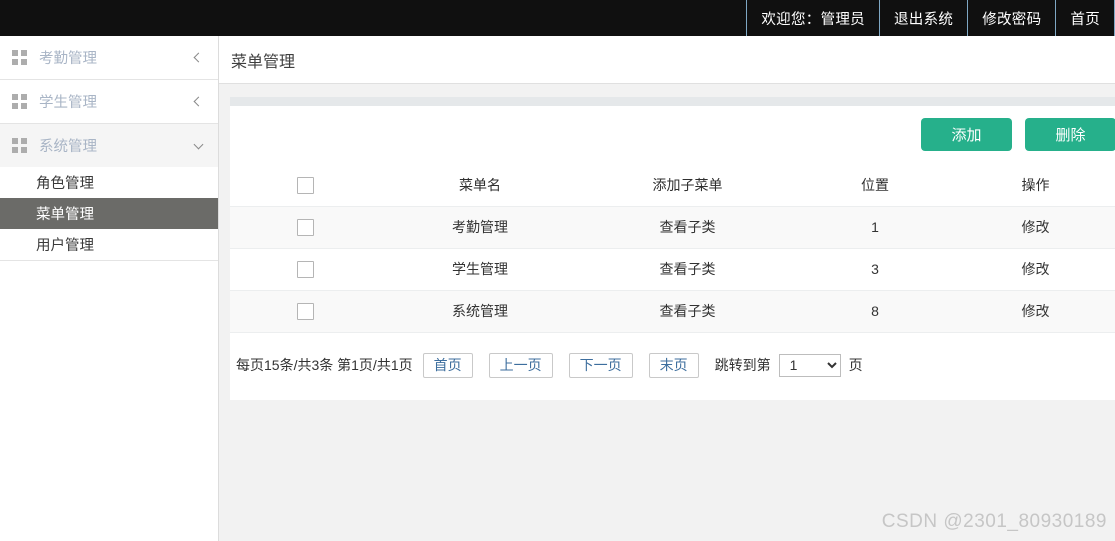 The image size is (1115, 541). What do you see at coordinates (557, 18) in the screenshot?
I see `top-navigation-bar: 欢迎您：管理员 退出系统 修改密码 首页` at bounding box center [557, 18].